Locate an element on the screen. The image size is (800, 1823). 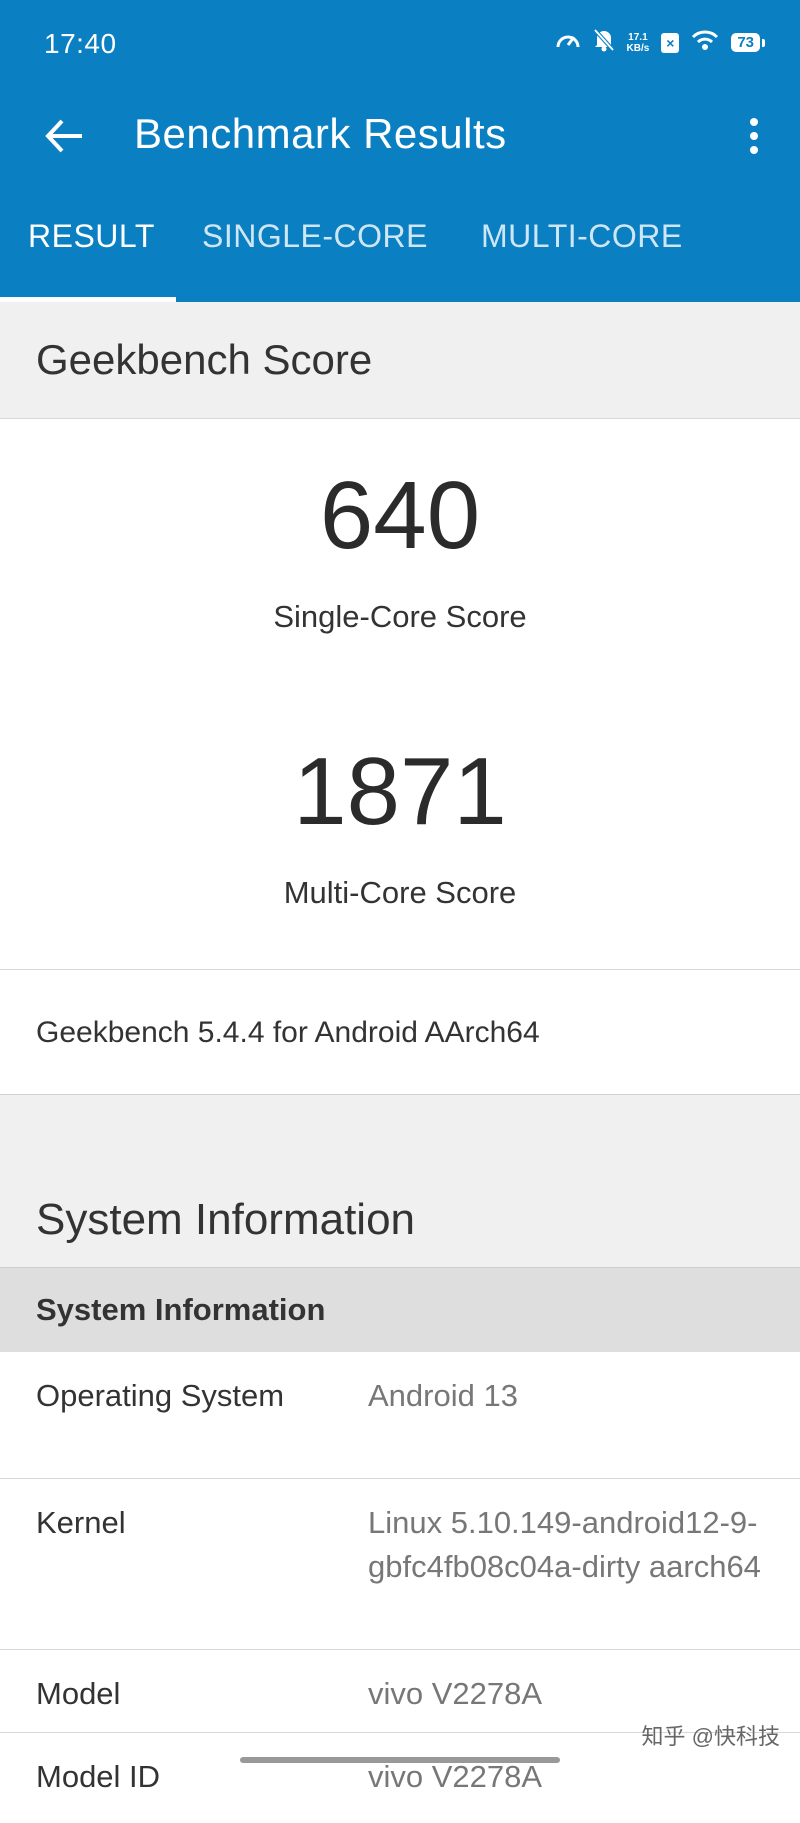
toolbar: Benchmark Results is located at coordinates (400, 138).